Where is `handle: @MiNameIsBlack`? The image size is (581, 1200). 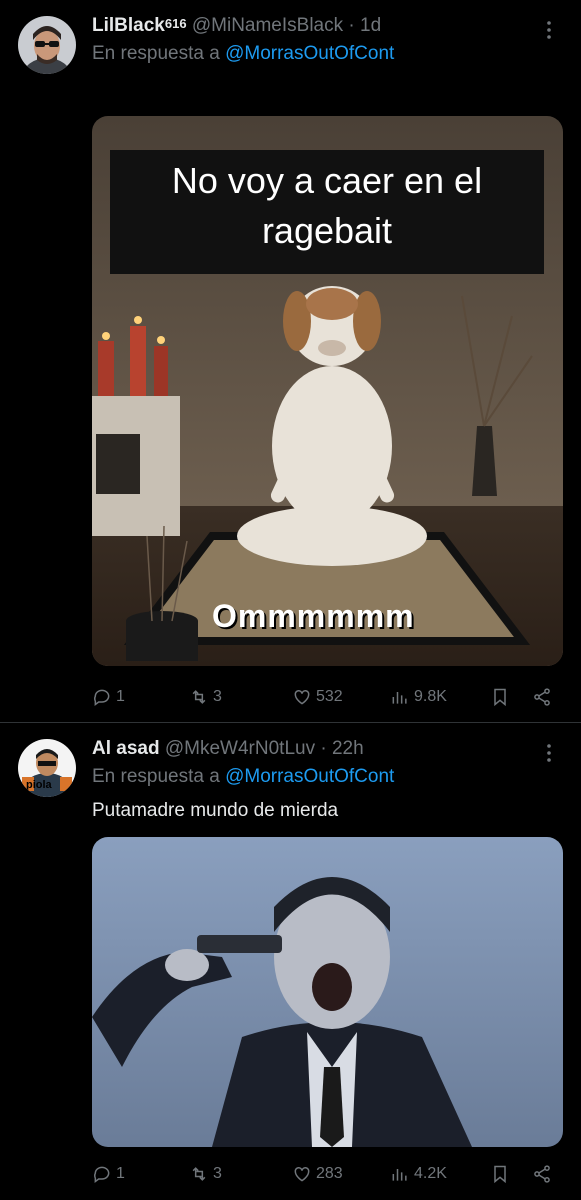 handle: @MiNameIsBlack is located at coordinates (267, 25).